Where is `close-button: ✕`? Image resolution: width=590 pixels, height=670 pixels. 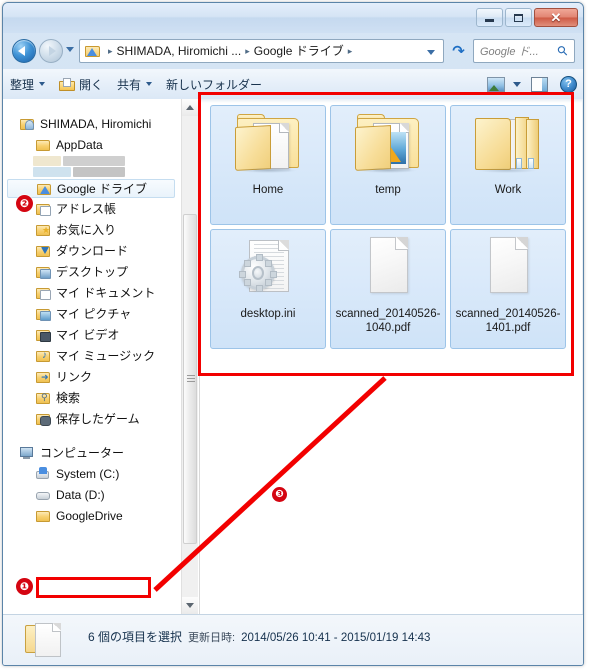 close-button: ✕ is located at coordinates (556, 17).